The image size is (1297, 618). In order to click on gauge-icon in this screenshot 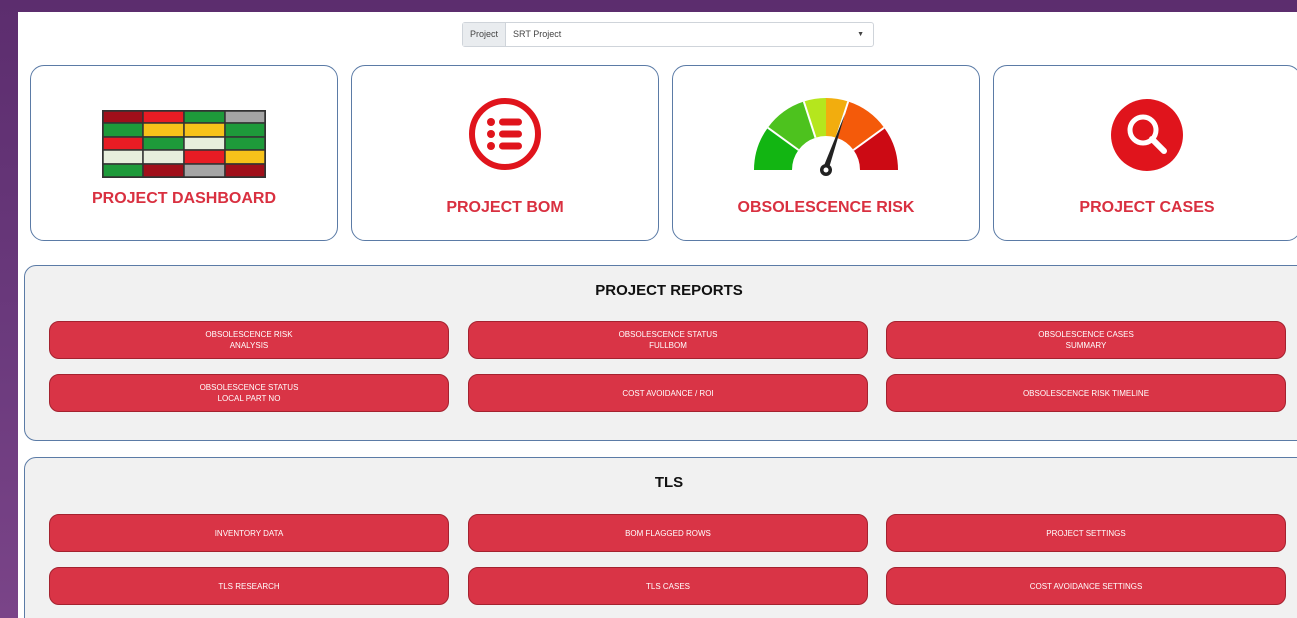, I will do `click(826, 136)`.